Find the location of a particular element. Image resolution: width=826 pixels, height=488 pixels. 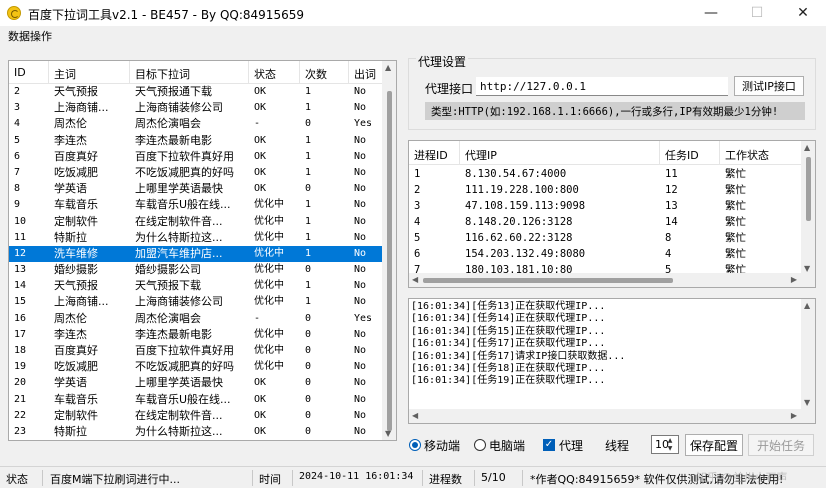

proxy-table-hscroll: ◀ ▶ is located at coordinates (612, 280).